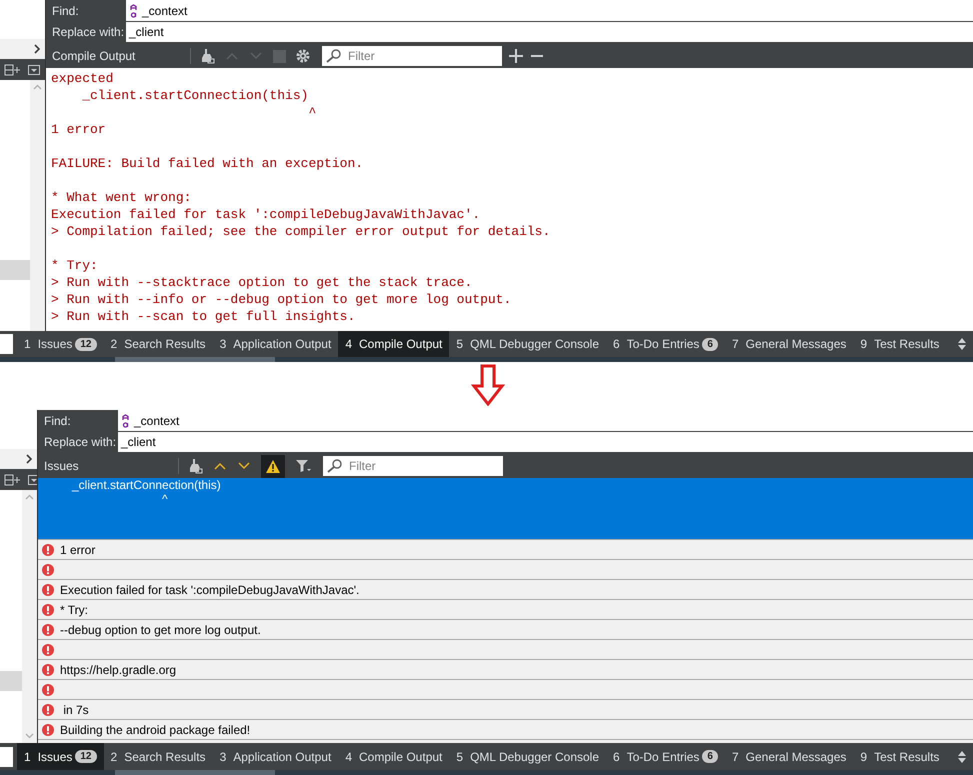  I want to click on output-line: * Try:, so click(74, 265).